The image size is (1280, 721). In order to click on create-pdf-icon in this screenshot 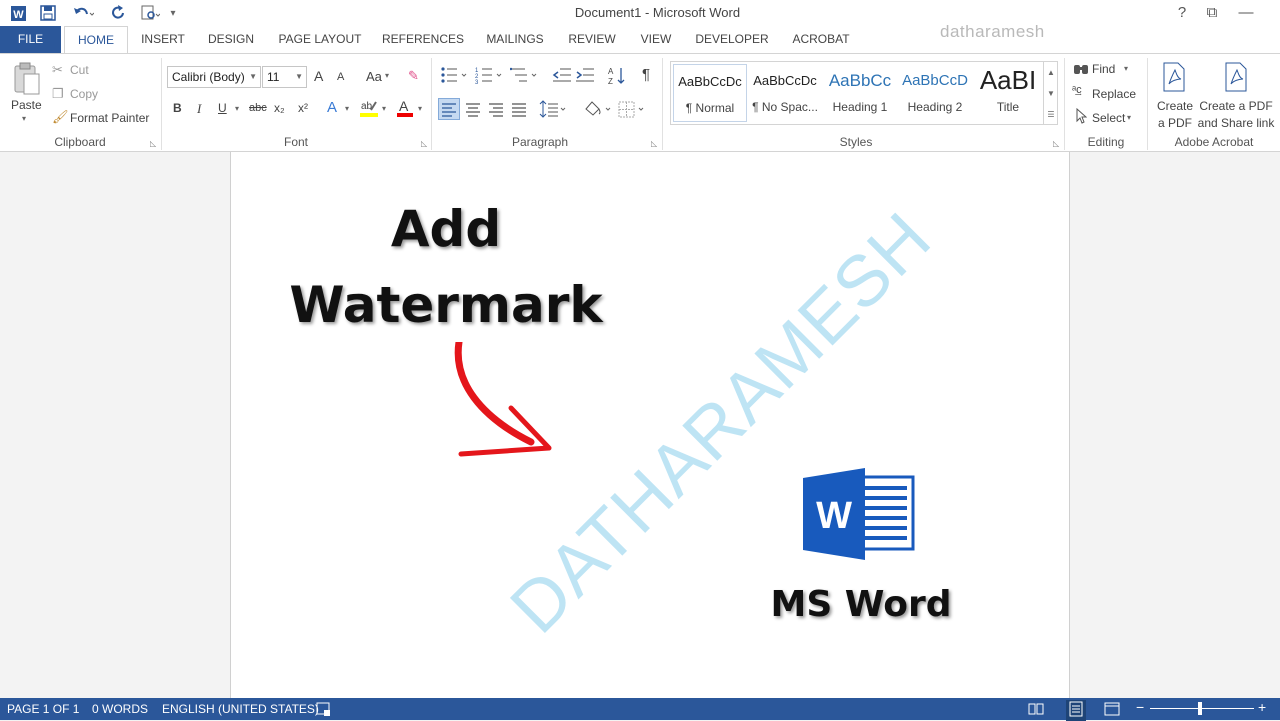, I will do `click(1174, 78)`.